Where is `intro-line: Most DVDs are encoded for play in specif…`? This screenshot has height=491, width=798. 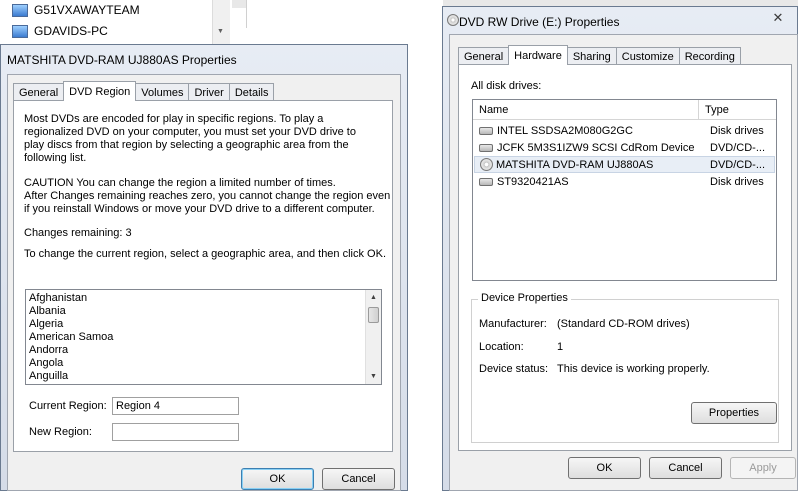 intro-line: Most DVDs are encoded for play in specif… is located at coordinates (174, 119).